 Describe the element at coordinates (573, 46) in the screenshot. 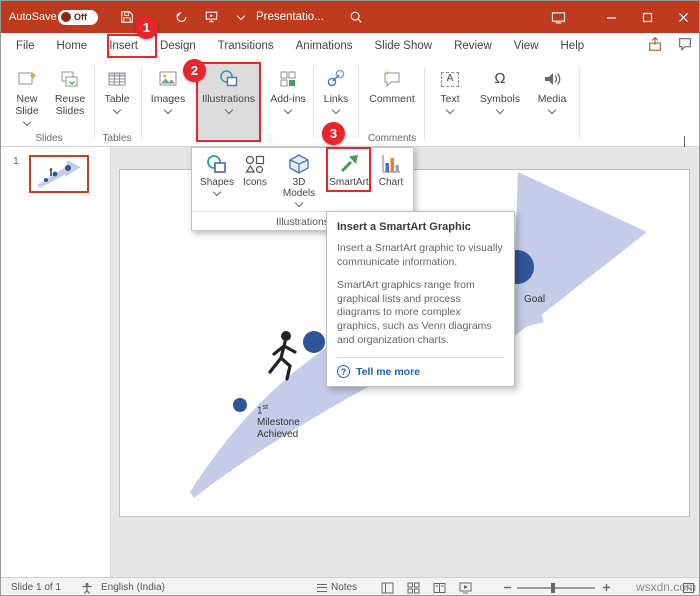

I see `tab-help: Help` at that location.